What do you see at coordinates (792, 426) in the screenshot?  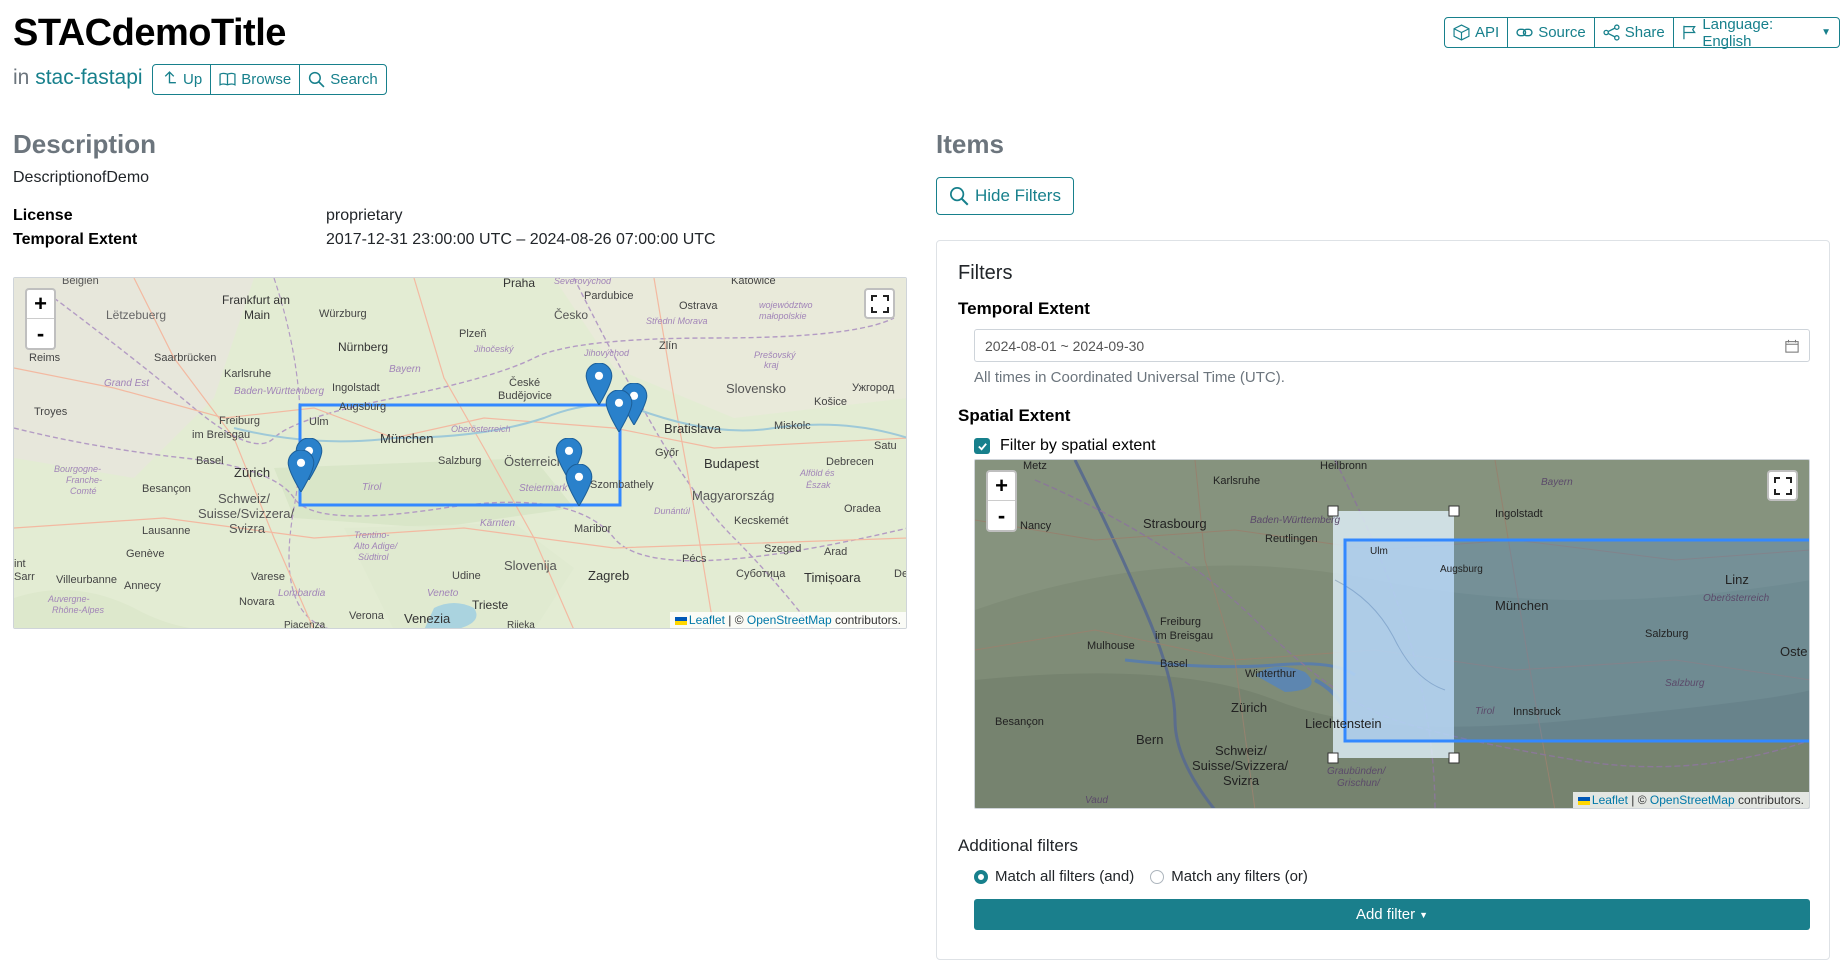 I see `map-label: Miskolc` at bounding box center [792, 426].